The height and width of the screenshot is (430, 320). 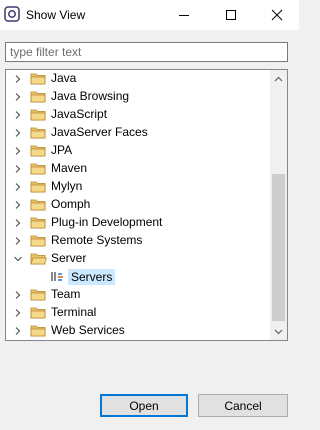 What do you see at coordinates (88, 330) in the screenshot?
I see `tree-item-label: Web Services` at bounding box center [88, 330].